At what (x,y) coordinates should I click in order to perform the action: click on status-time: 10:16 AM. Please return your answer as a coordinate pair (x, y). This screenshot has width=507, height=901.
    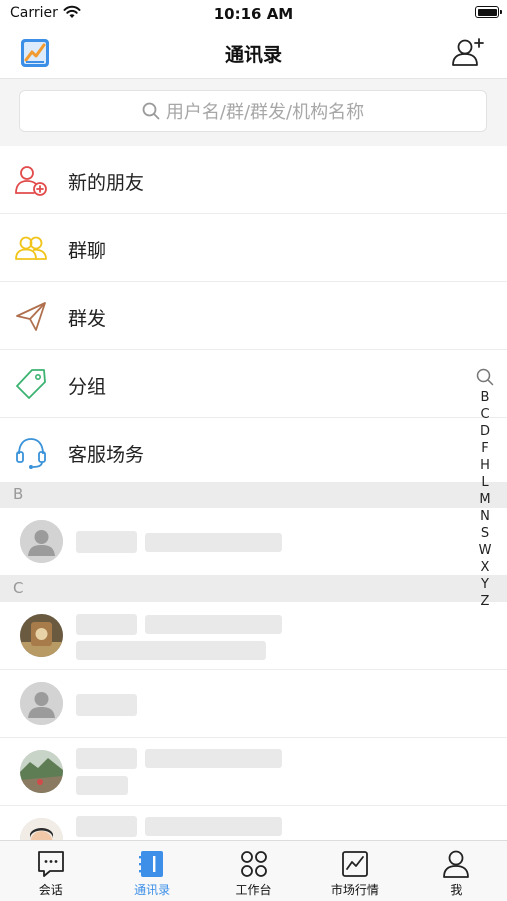
    Looking at the image, I should click on (253, 14).